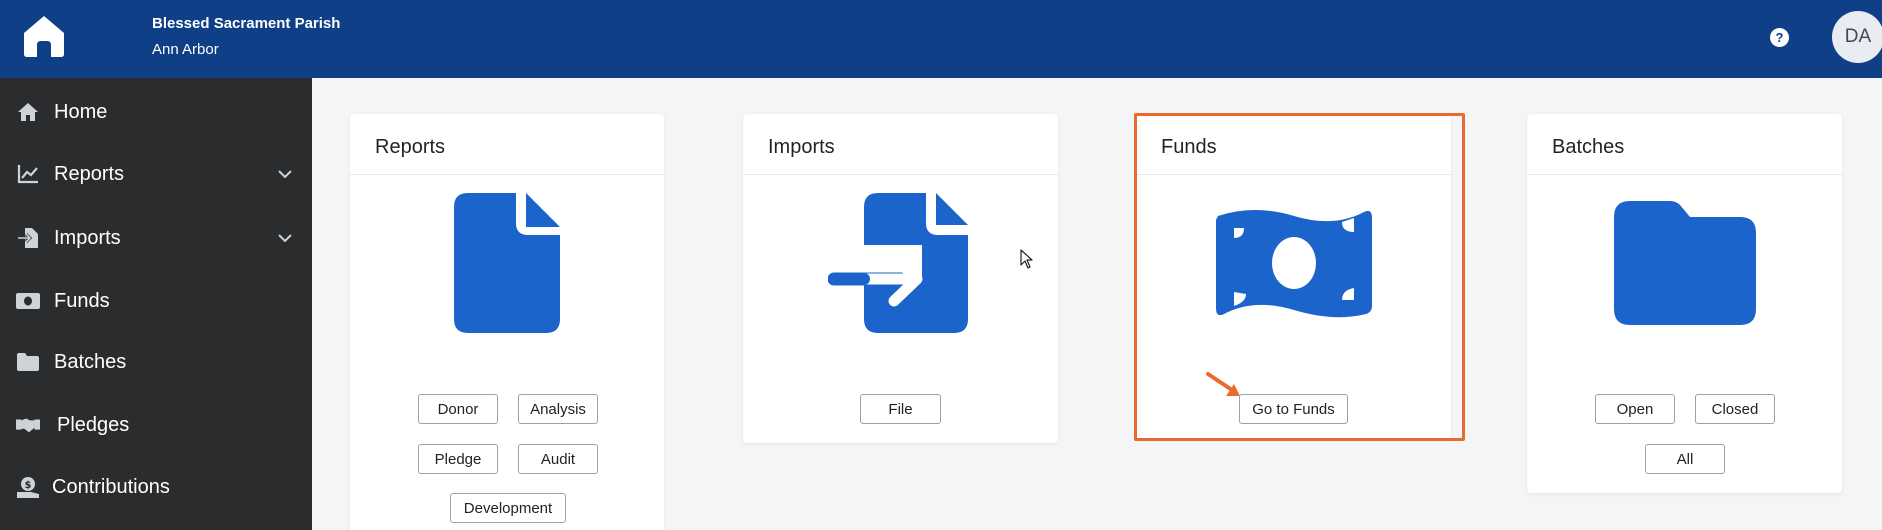  What do you see at coordinates (246, 23) in the screenshot?
I see `parish-name: Blessed Sacrament Parish` at bounding box center [246, 23].